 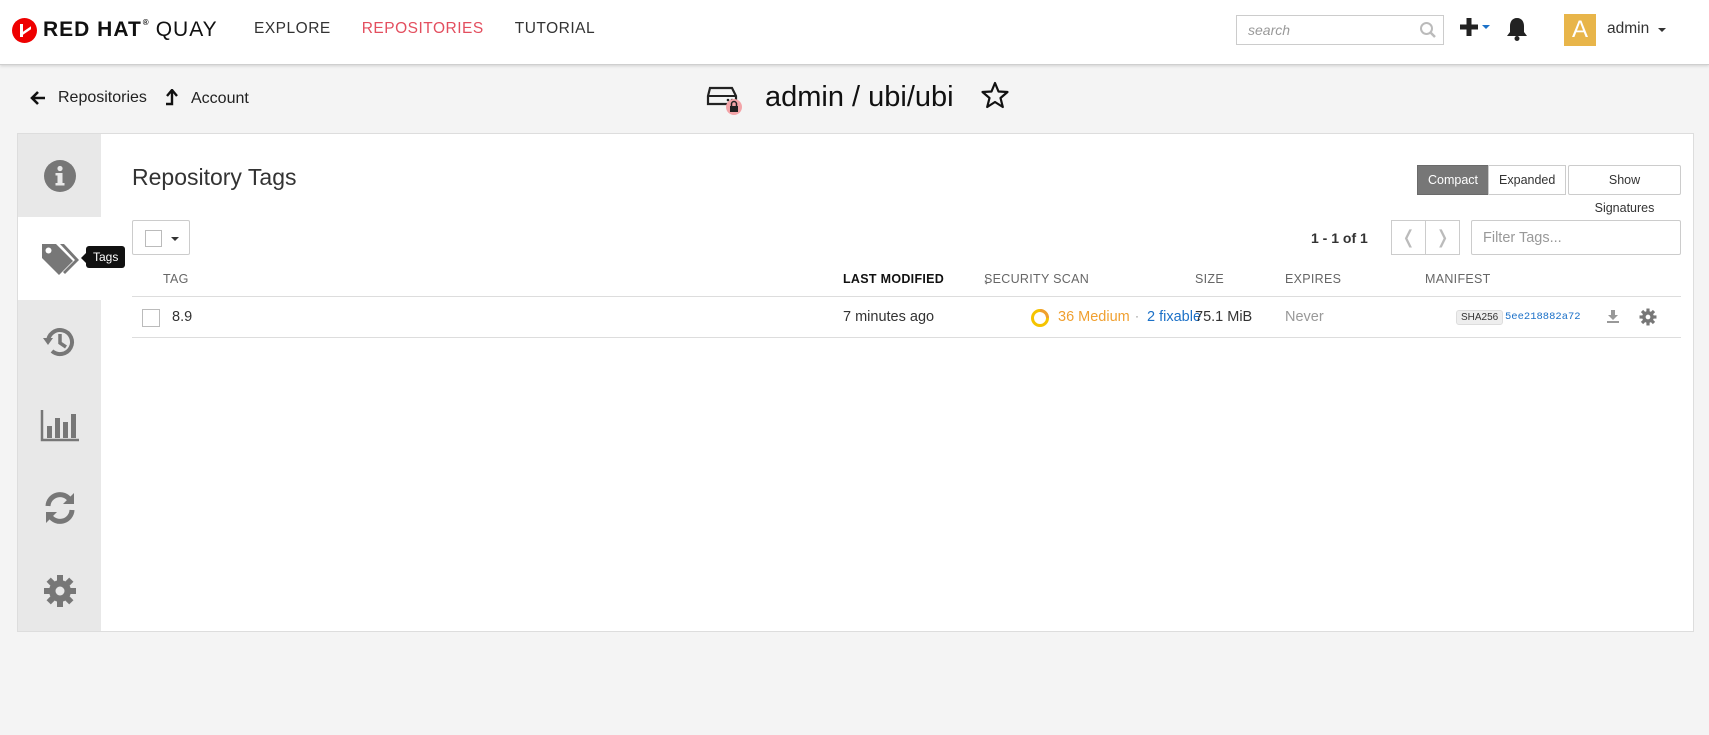 I want to click on history-icon, so click(x=58, y=341).